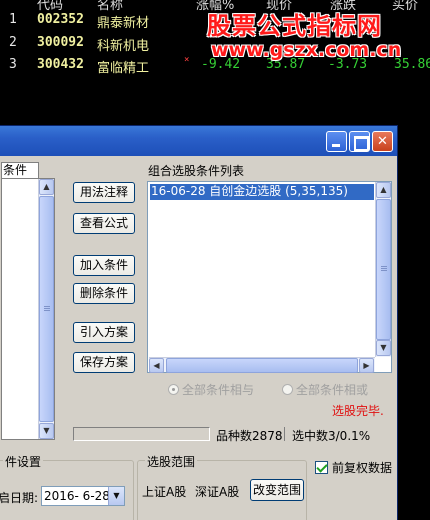 The width and height of the screenshot is (430, 520). Describe the element at coordinates (262, 192) in the screenshot. I see `list-item: 16-06-28 自创金边选股 (5,35,135)` at that location.